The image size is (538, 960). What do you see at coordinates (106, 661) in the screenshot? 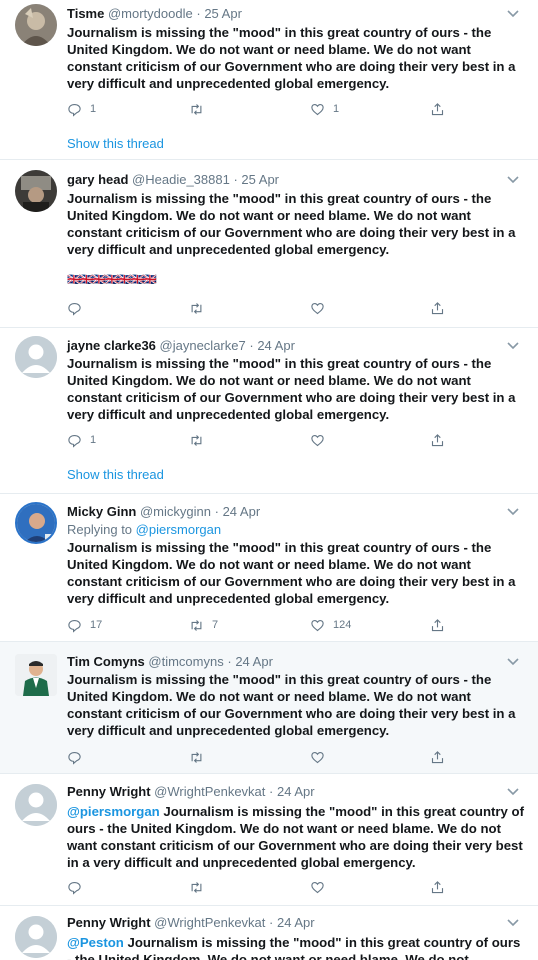
I see `display-name: Tim Comyns` at bounding box center [106, 661].